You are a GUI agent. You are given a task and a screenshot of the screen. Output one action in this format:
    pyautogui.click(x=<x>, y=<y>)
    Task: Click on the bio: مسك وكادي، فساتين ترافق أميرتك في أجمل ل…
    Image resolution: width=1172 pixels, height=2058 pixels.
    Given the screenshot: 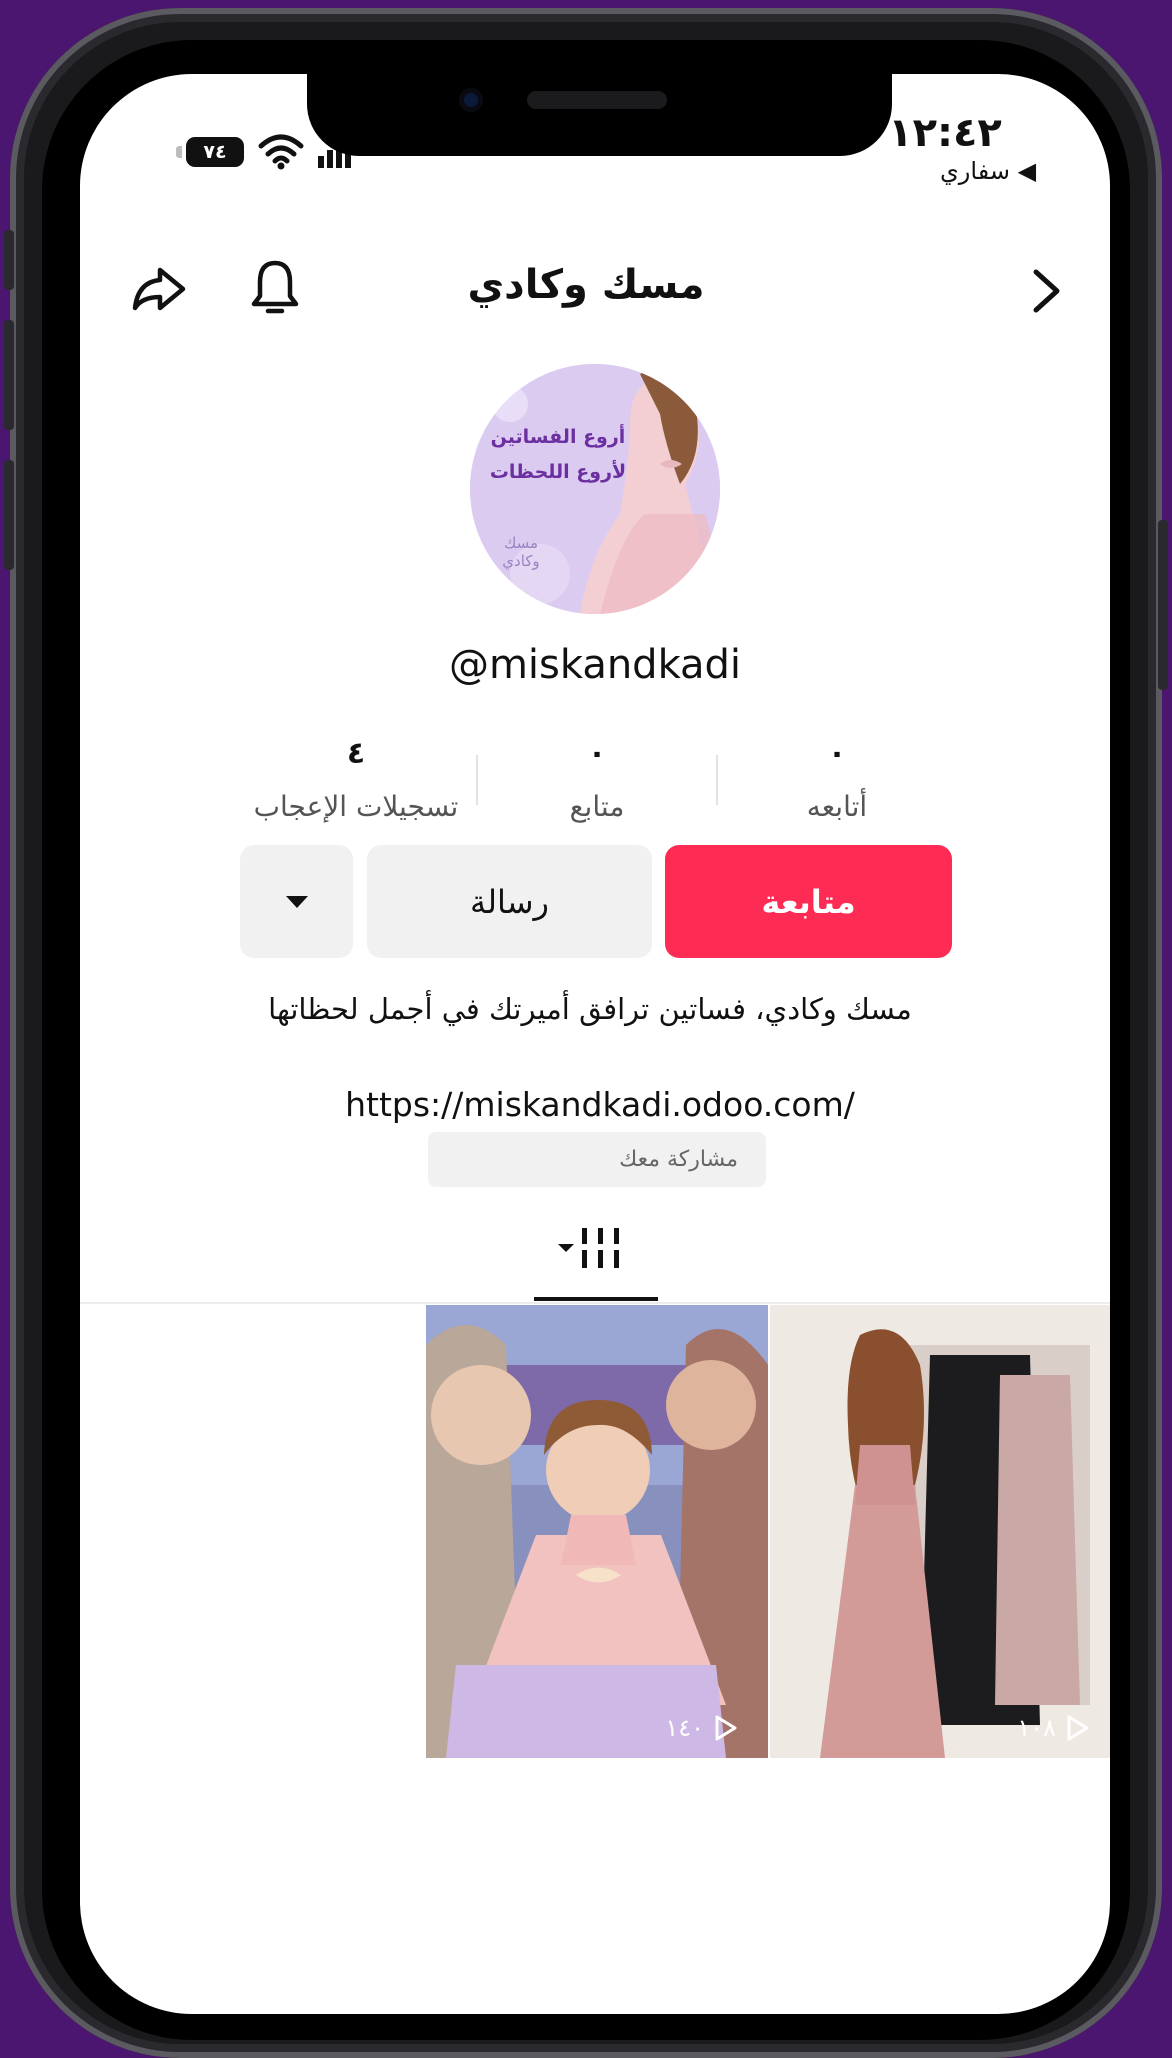 What is the action you would take?
    pyautogui.click(x=590, y=1009)
    